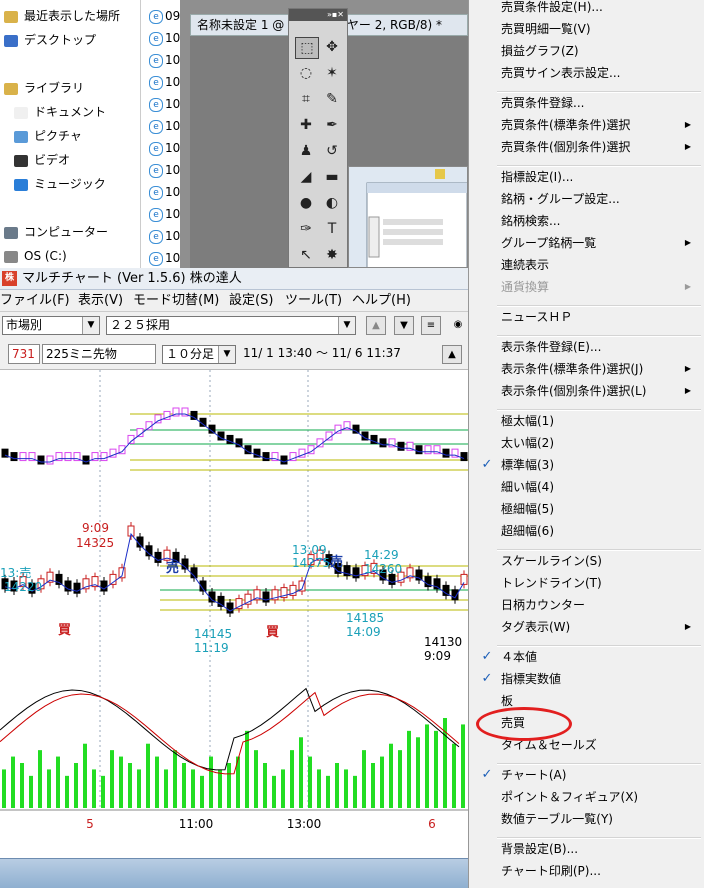 This screenshot has width=704, height=888. I want to click on shape-icon: ✸, so click(332, 255).